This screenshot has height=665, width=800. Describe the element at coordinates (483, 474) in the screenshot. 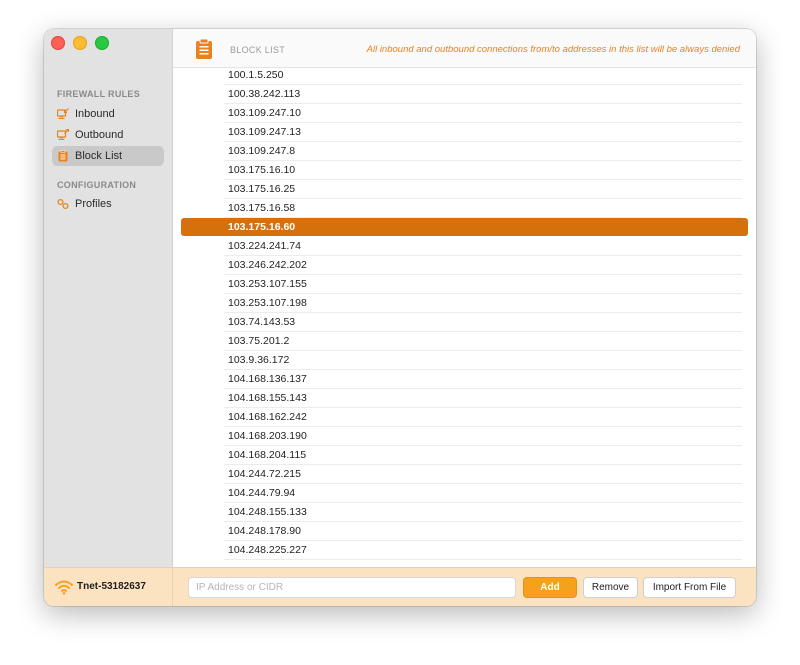

I see `list-item: 104.244.72.215` at that location.